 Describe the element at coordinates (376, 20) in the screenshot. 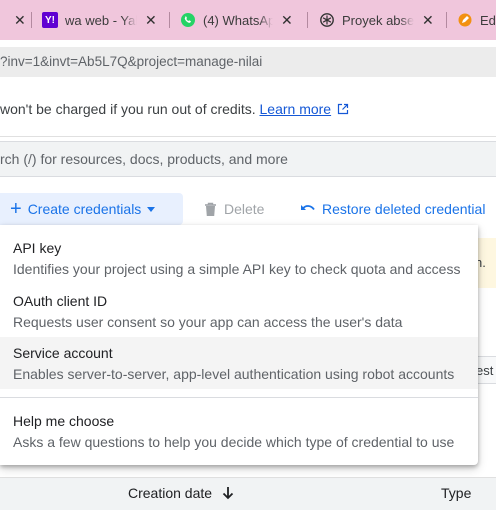

I see `browser-tab-openai: Proyek absen ✕` at that location.